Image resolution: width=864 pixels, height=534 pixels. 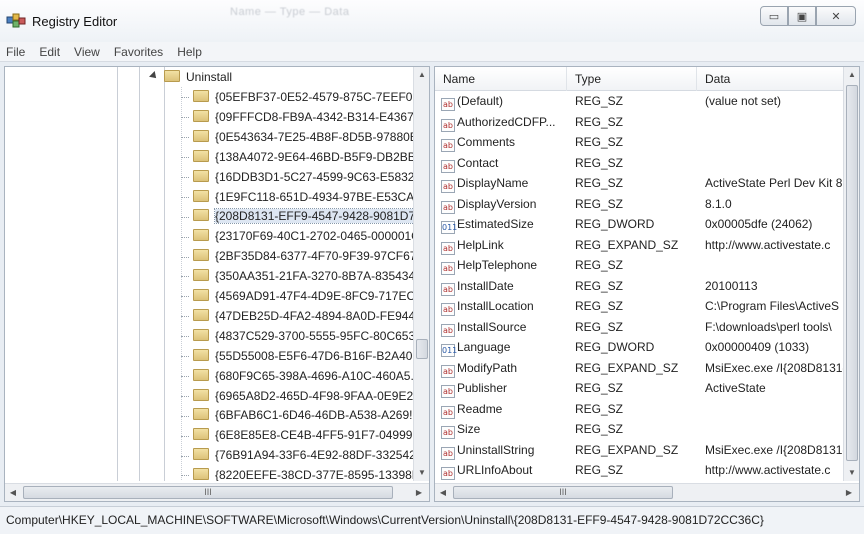 I want to click on tree-item-subkey: {208D8131-EFF9-4547-9428-9081D7., so click(x=298, y=216).